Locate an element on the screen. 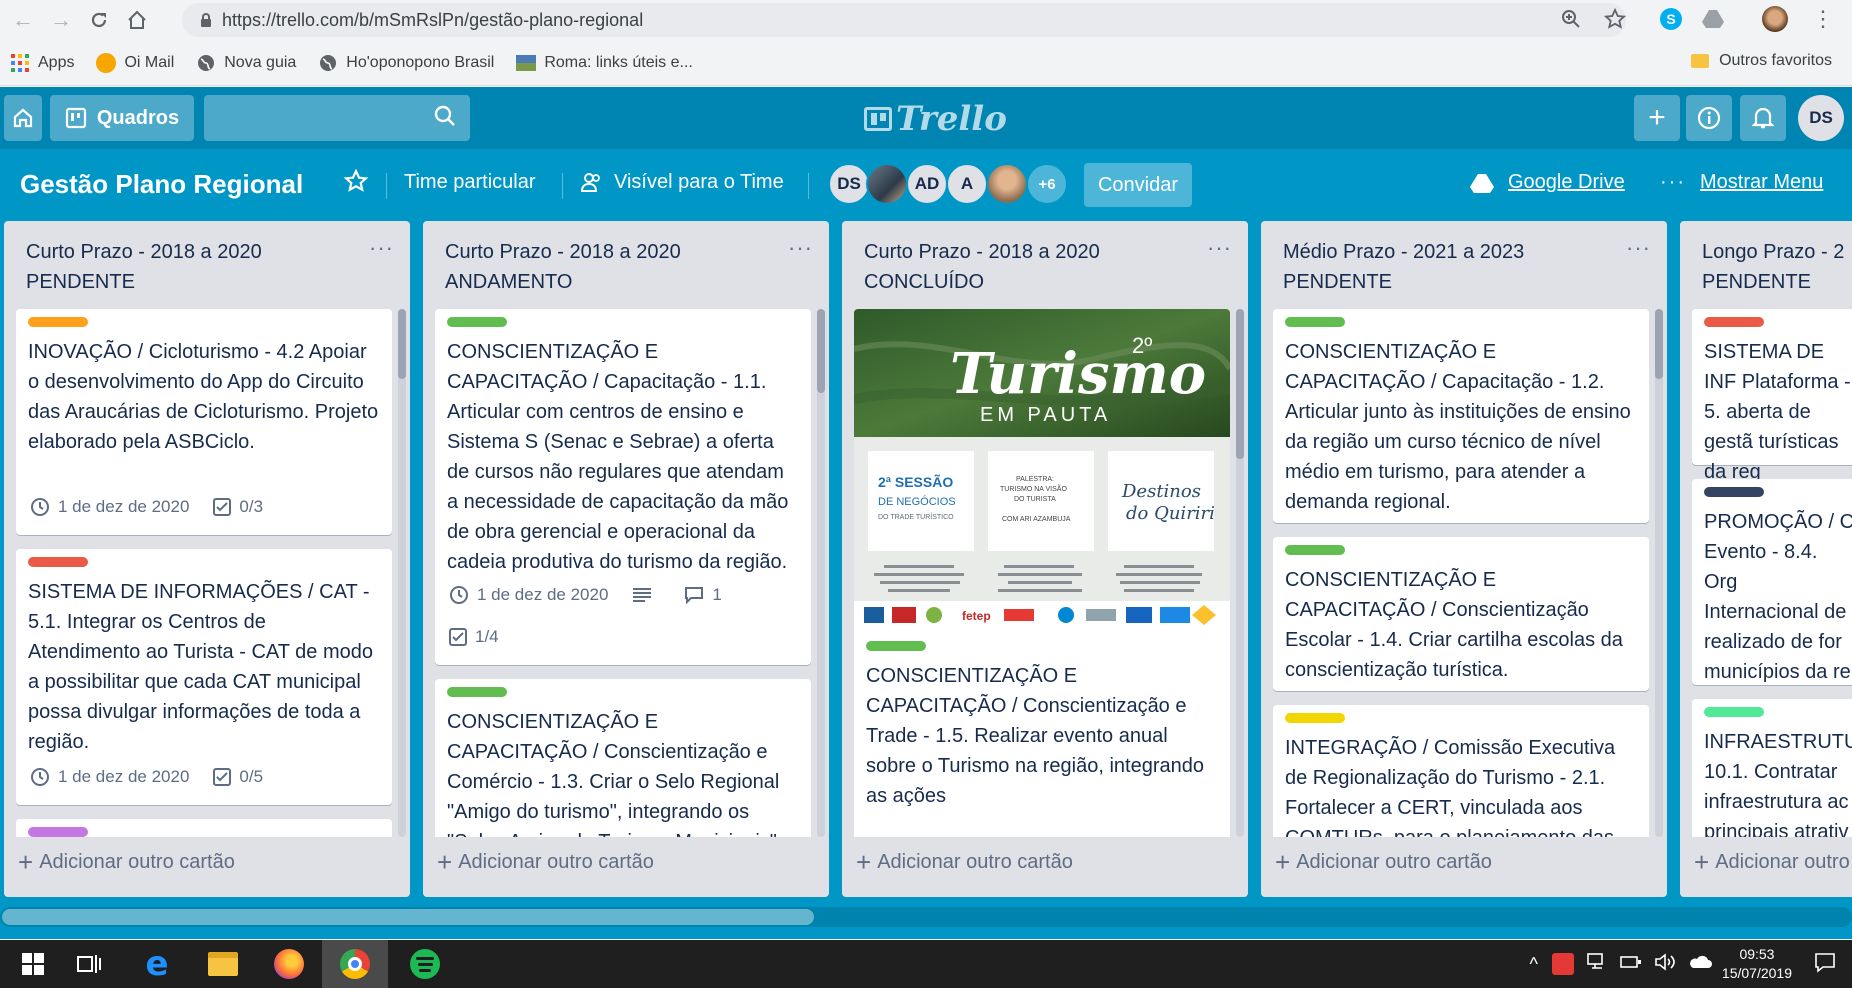 The width and height of the screenshot is (1852, 988). battery-icon is located at coordinates (1631, 964).